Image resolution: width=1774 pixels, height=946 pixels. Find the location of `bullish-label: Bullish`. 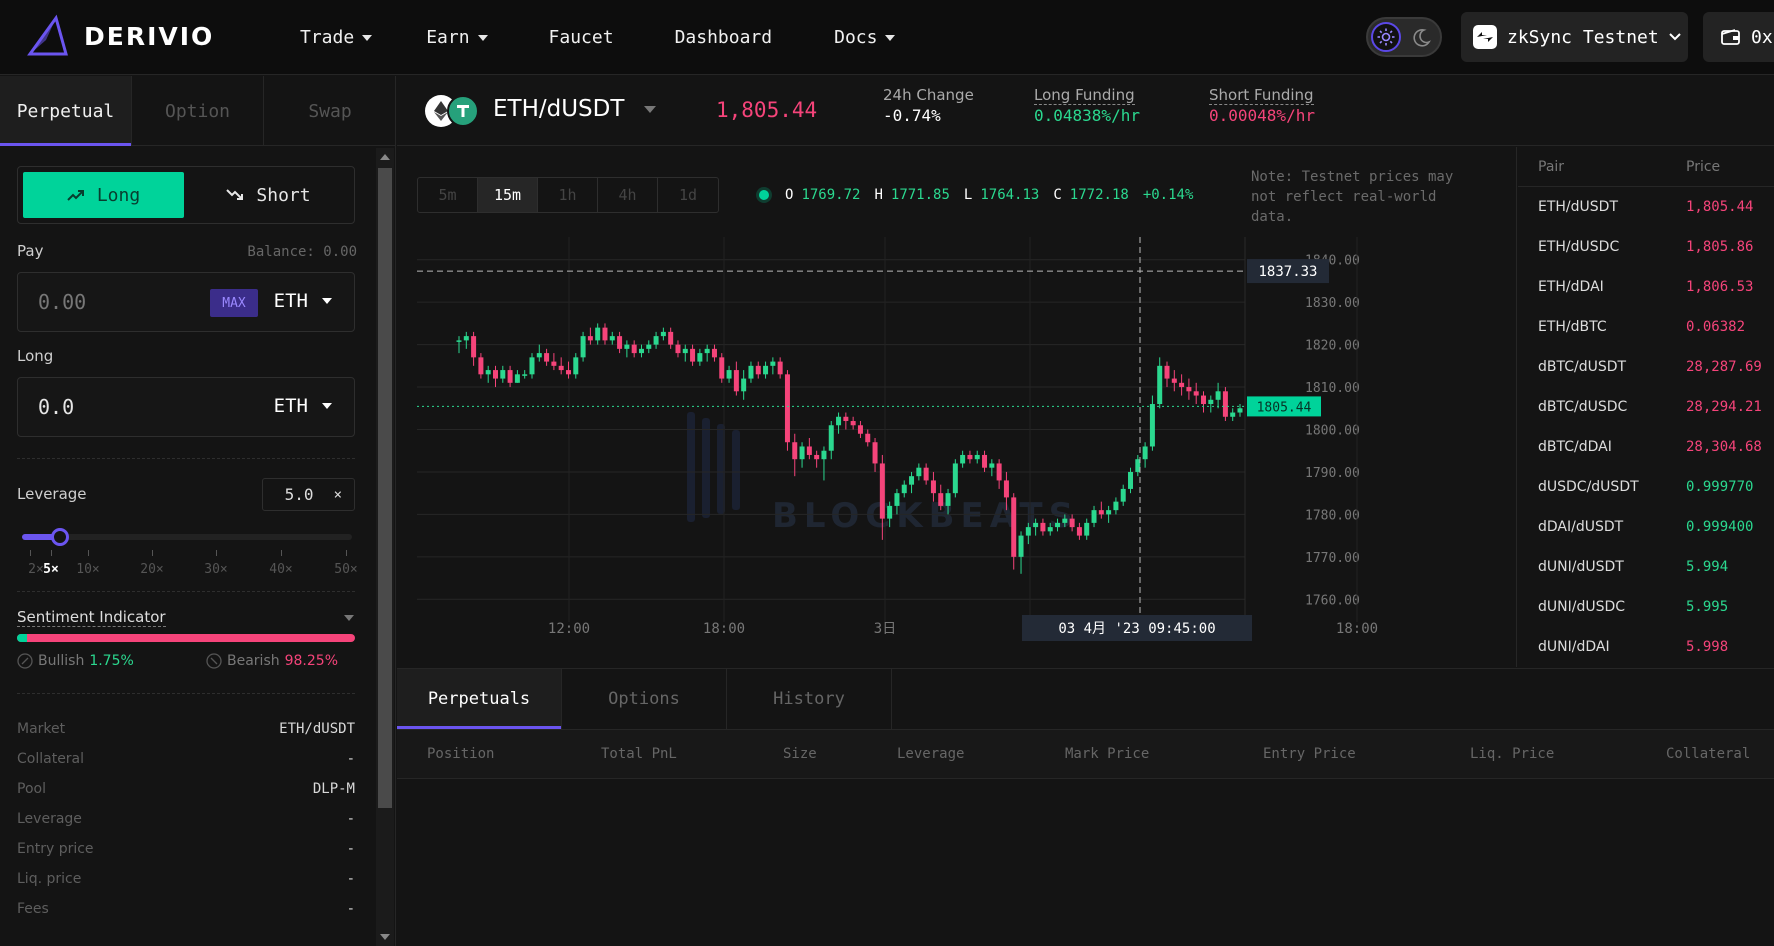

bullish-label: Bullish is located at coordinates (61, 661).